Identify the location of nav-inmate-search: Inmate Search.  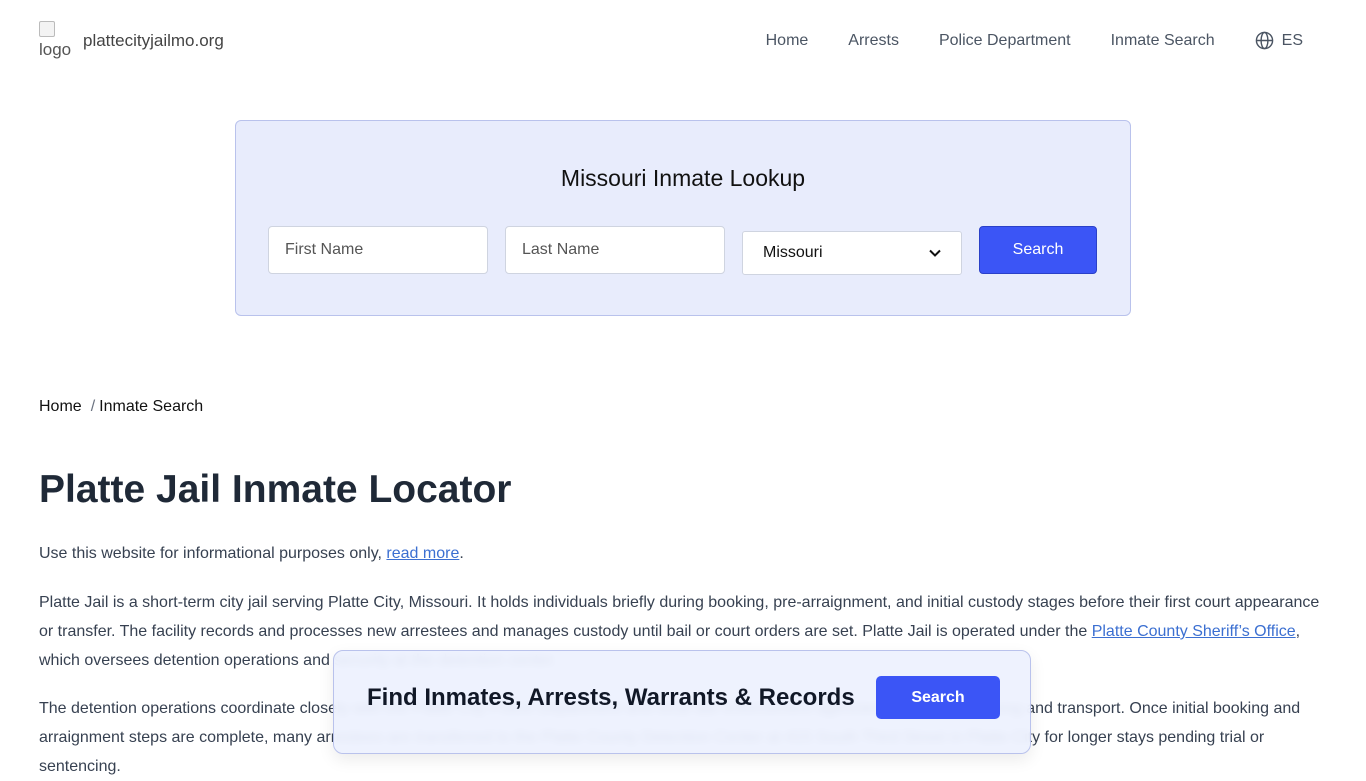
(1163, 41).